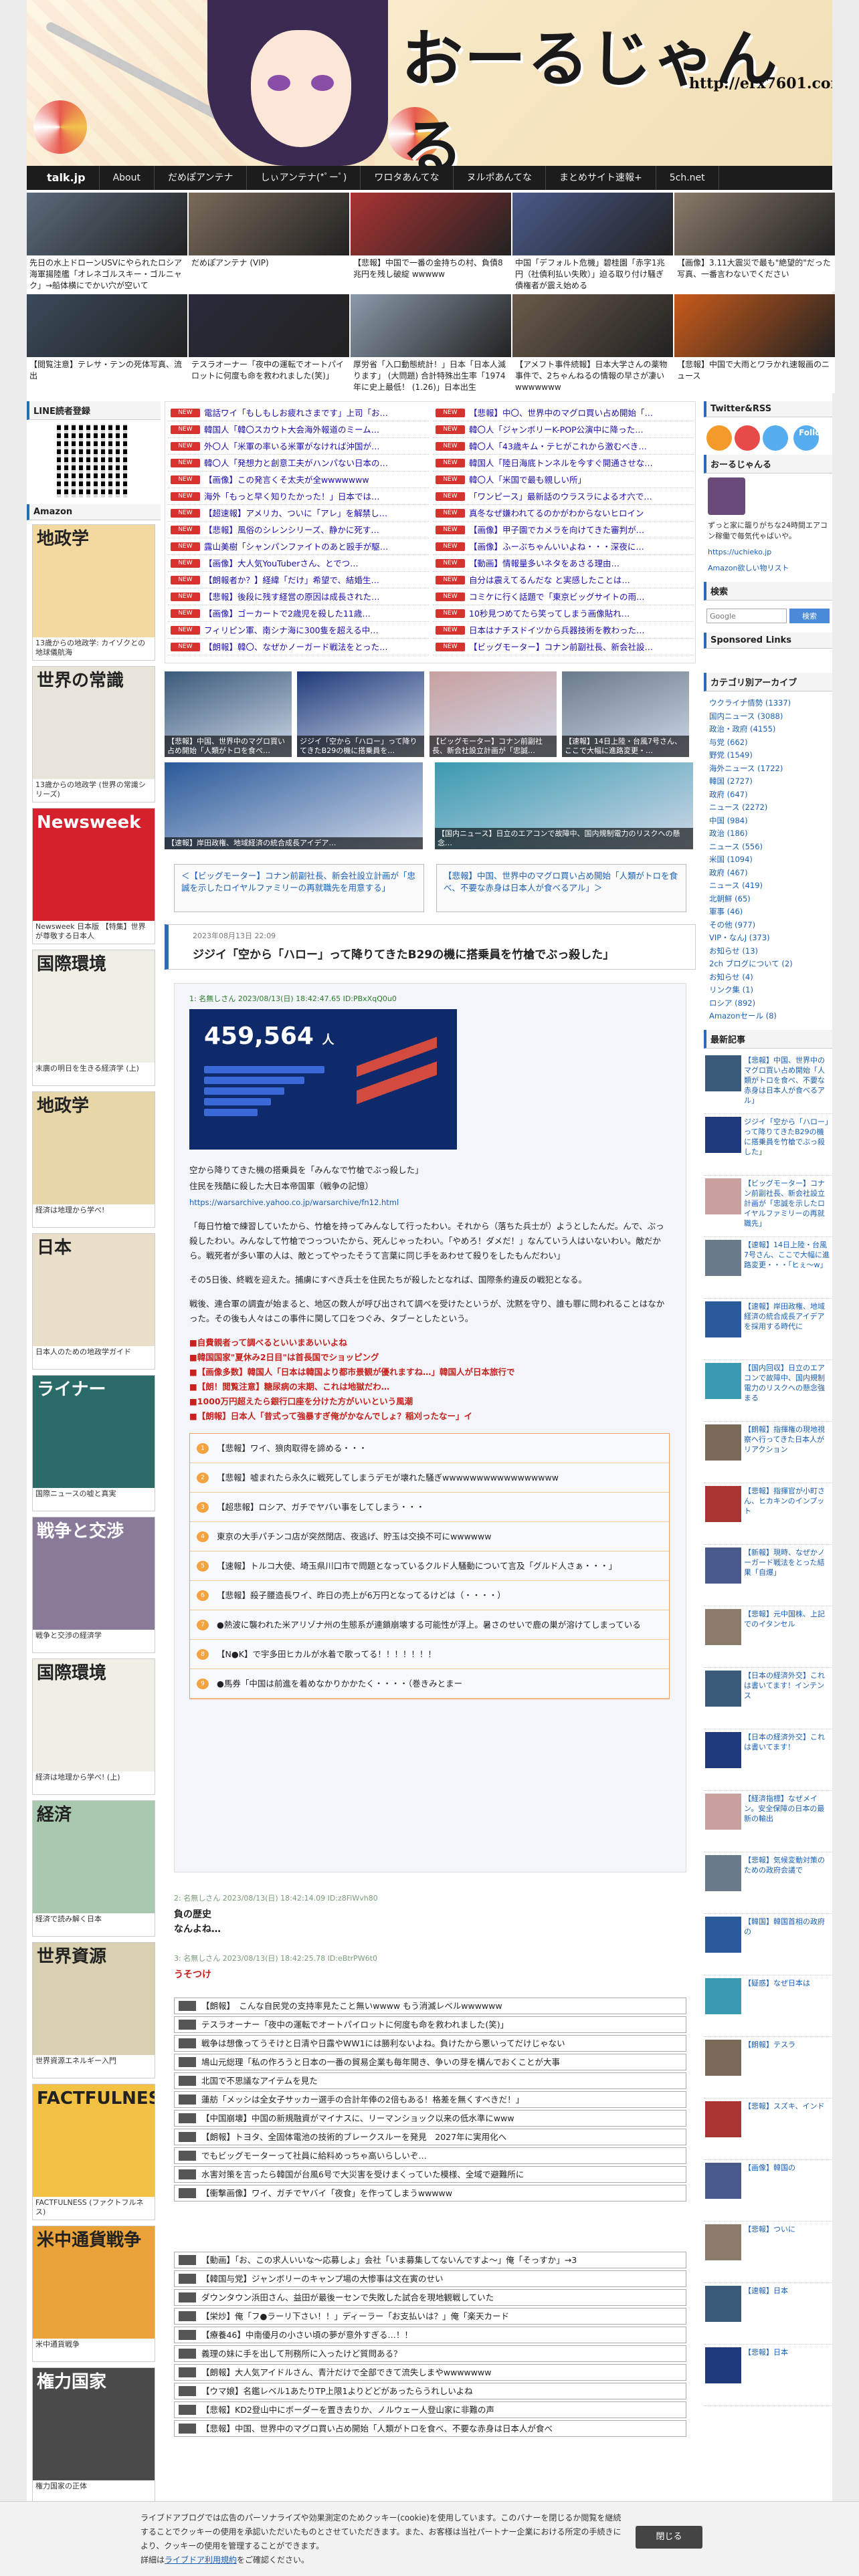 This screenshot has height=2576, width=859. What do you see at coordinates (430, 2409) in the screenshot?
I see `bottom-link: 【悲報】KD2登山中にボーダーを置き去りか、ノルウェー人登山家に非難の声` at bounding box center [430, 2409].